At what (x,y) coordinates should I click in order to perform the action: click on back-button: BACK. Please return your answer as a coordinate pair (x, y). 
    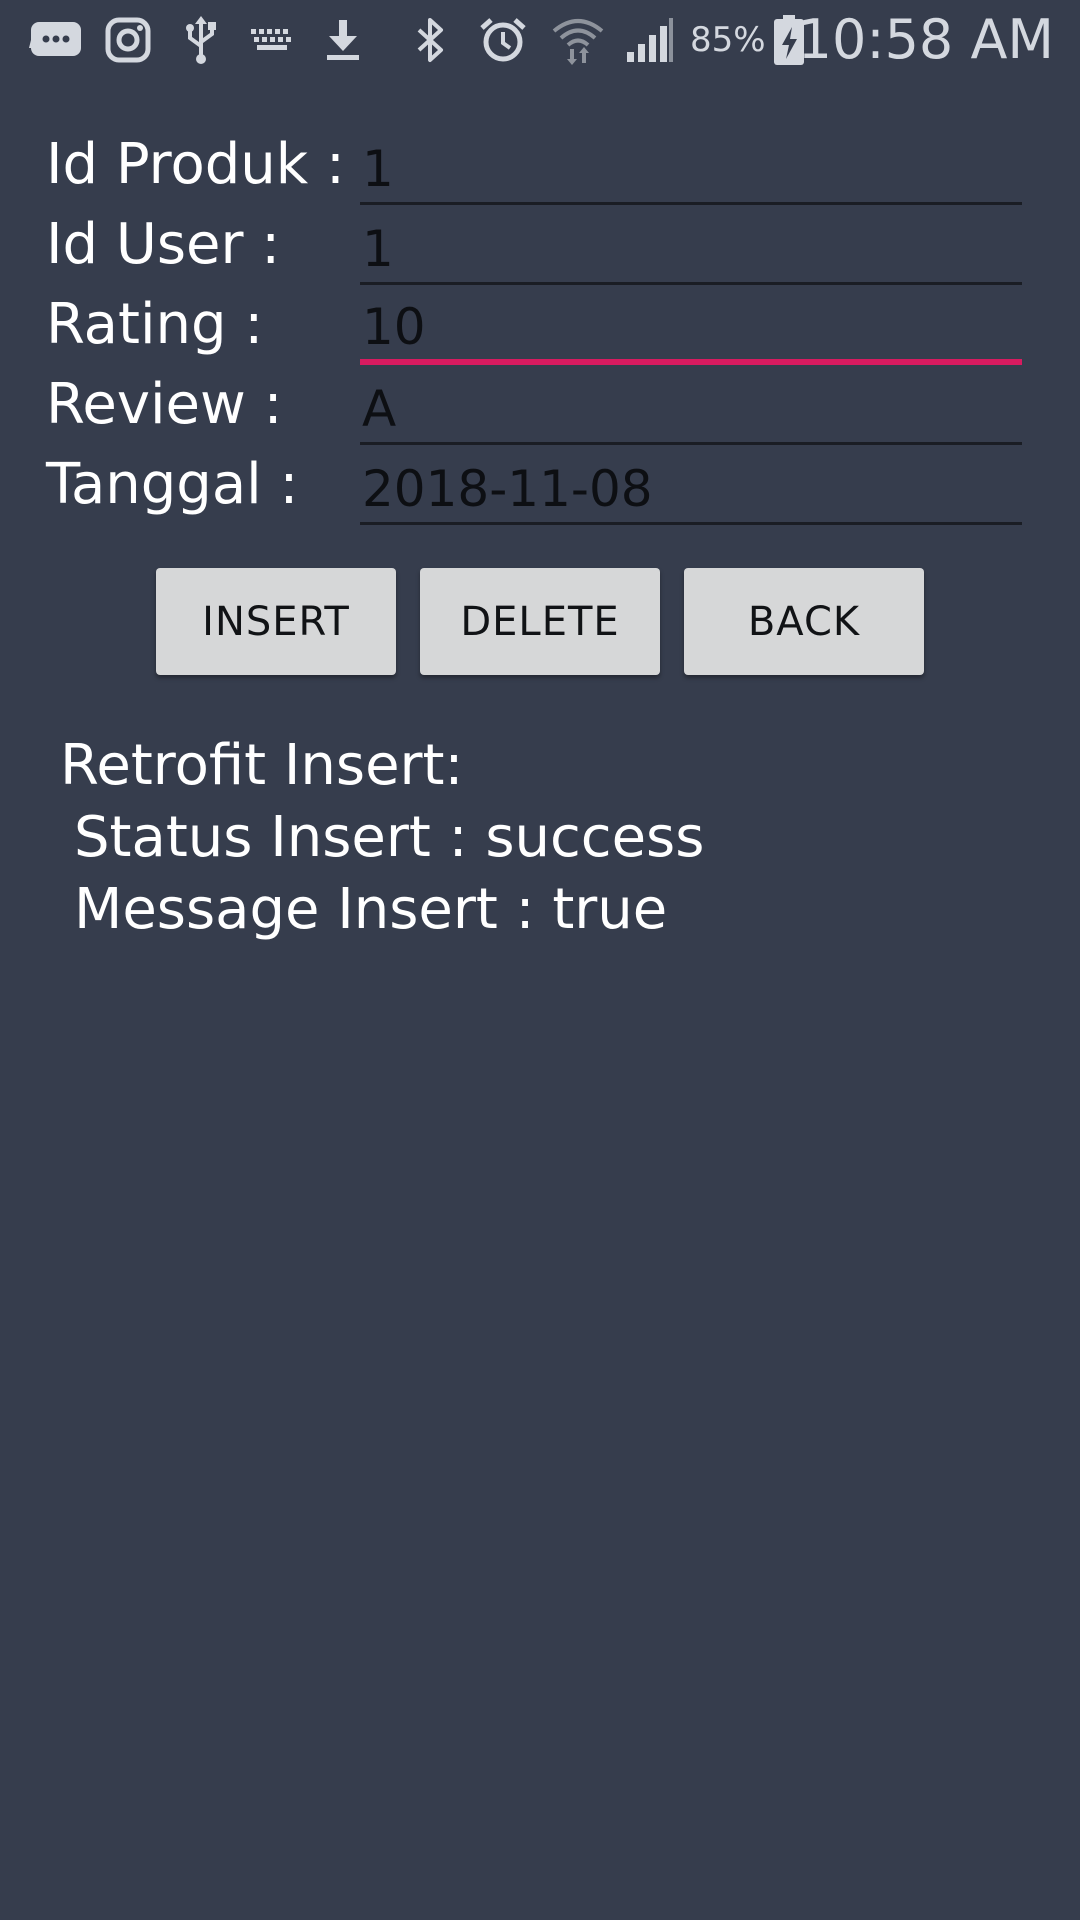
    Looking at the image, I should click on (804, 621).